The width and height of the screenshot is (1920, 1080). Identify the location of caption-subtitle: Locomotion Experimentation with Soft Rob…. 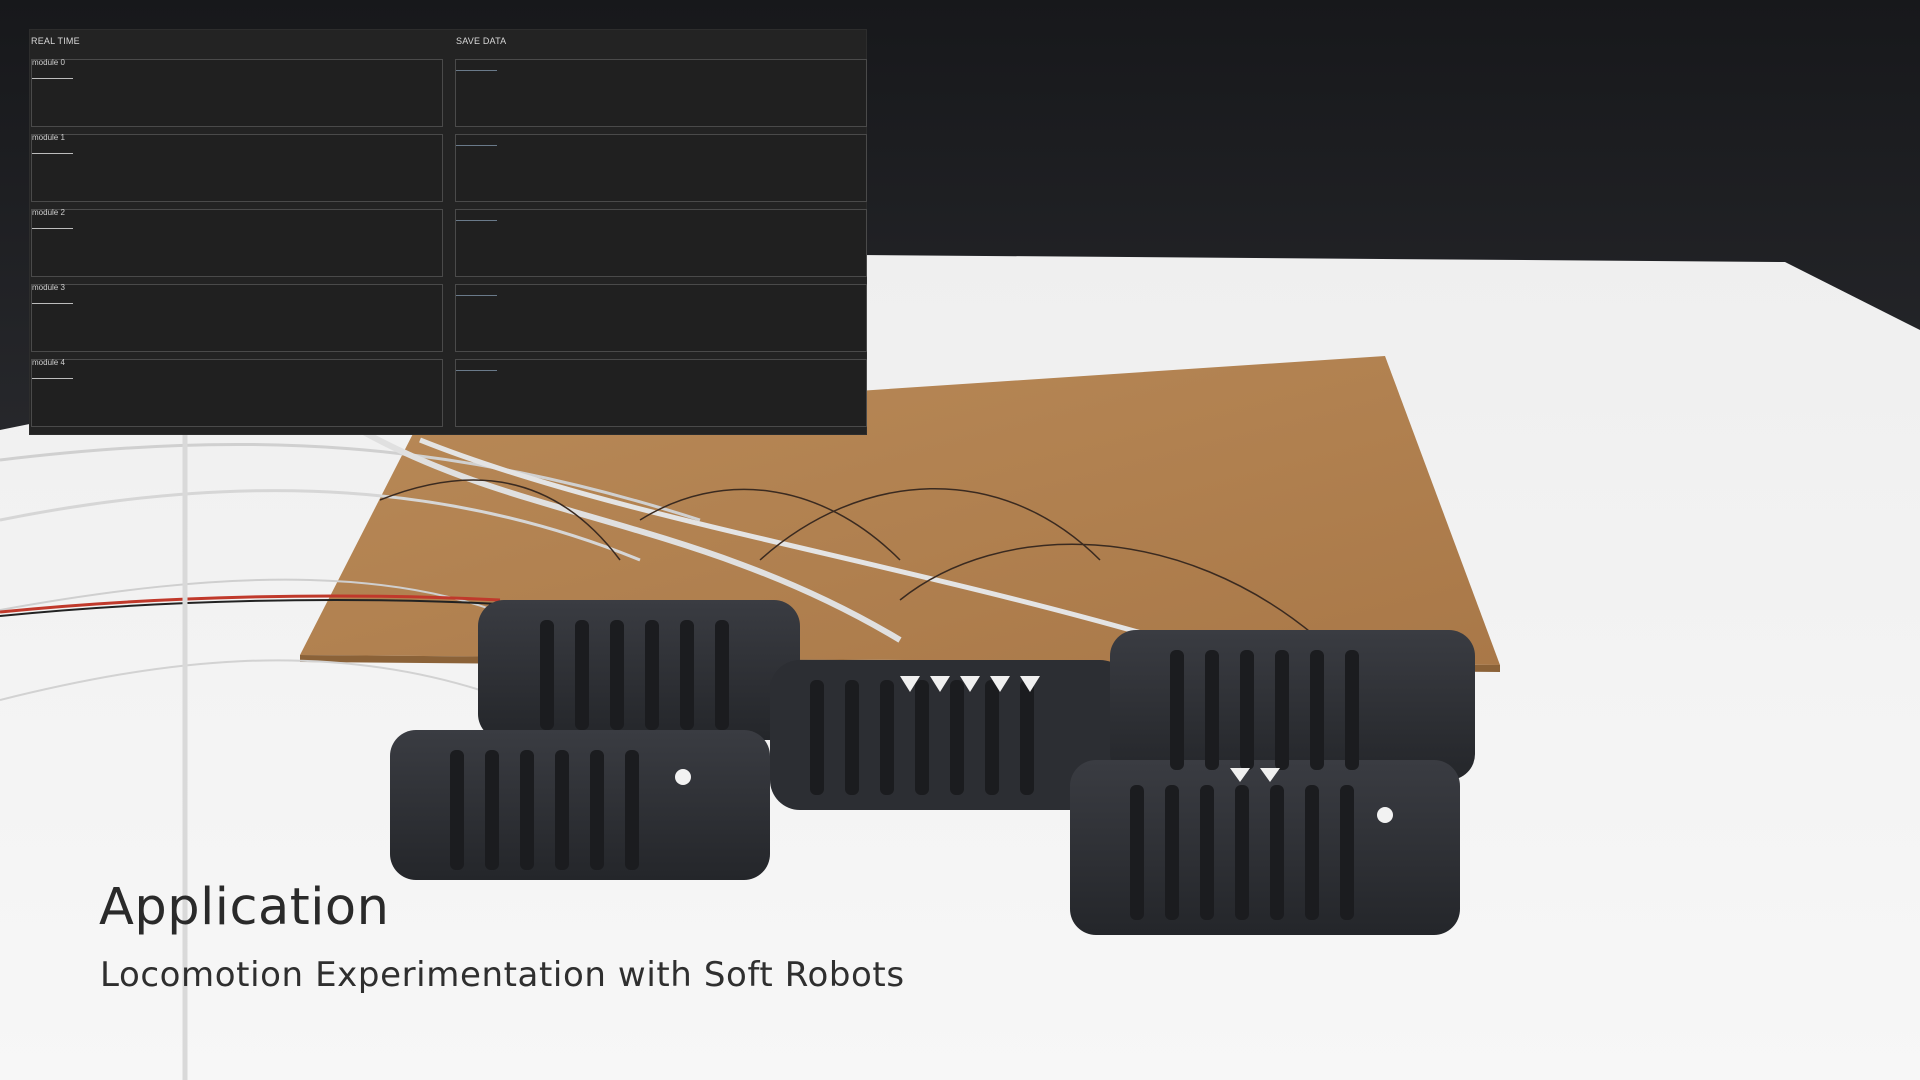
(502, 975).